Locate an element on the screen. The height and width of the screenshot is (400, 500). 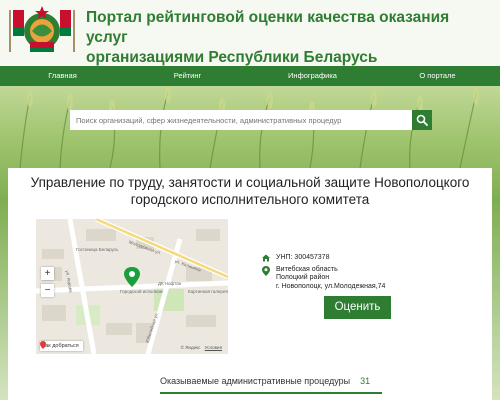
home-icon is located at coordinates (266, 258).